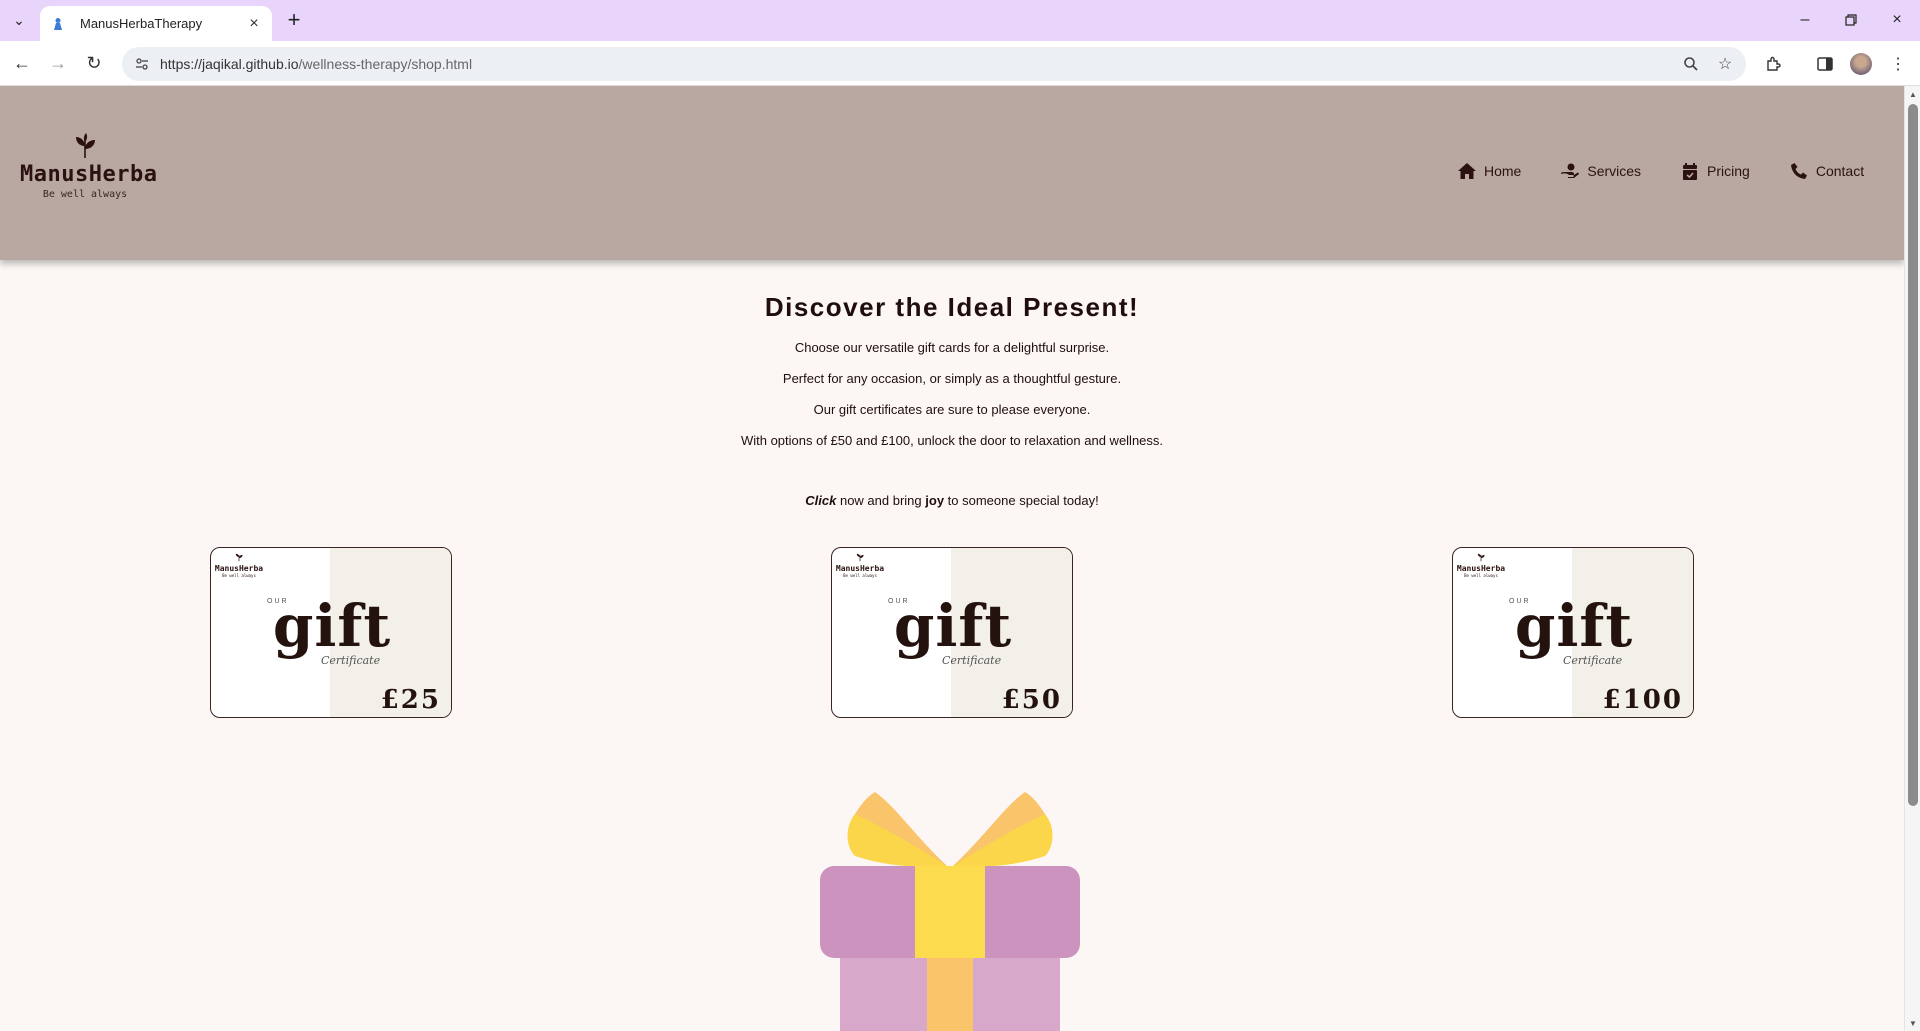 The image size is (1920, 1031). Describe the element at coordinates (1799, 171) in the screenshot. I see `phone-icon` at that location.